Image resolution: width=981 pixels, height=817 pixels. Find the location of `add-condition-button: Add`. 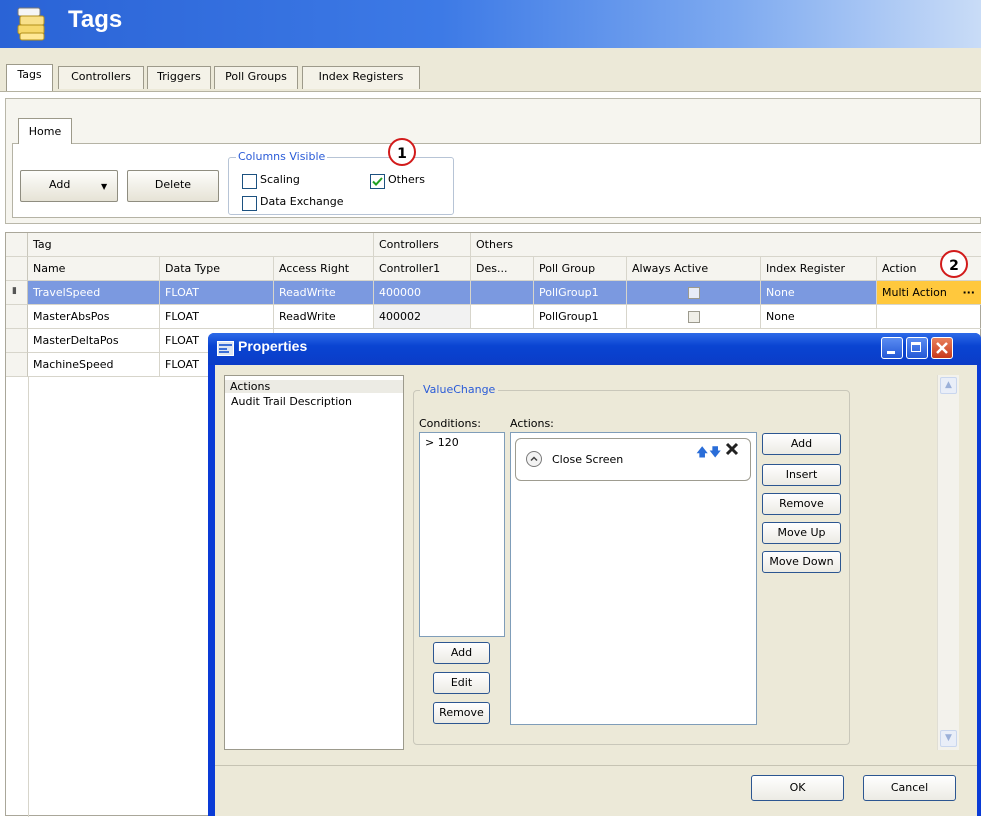

add-condition-button: Add is located at coordinates (461, 653).